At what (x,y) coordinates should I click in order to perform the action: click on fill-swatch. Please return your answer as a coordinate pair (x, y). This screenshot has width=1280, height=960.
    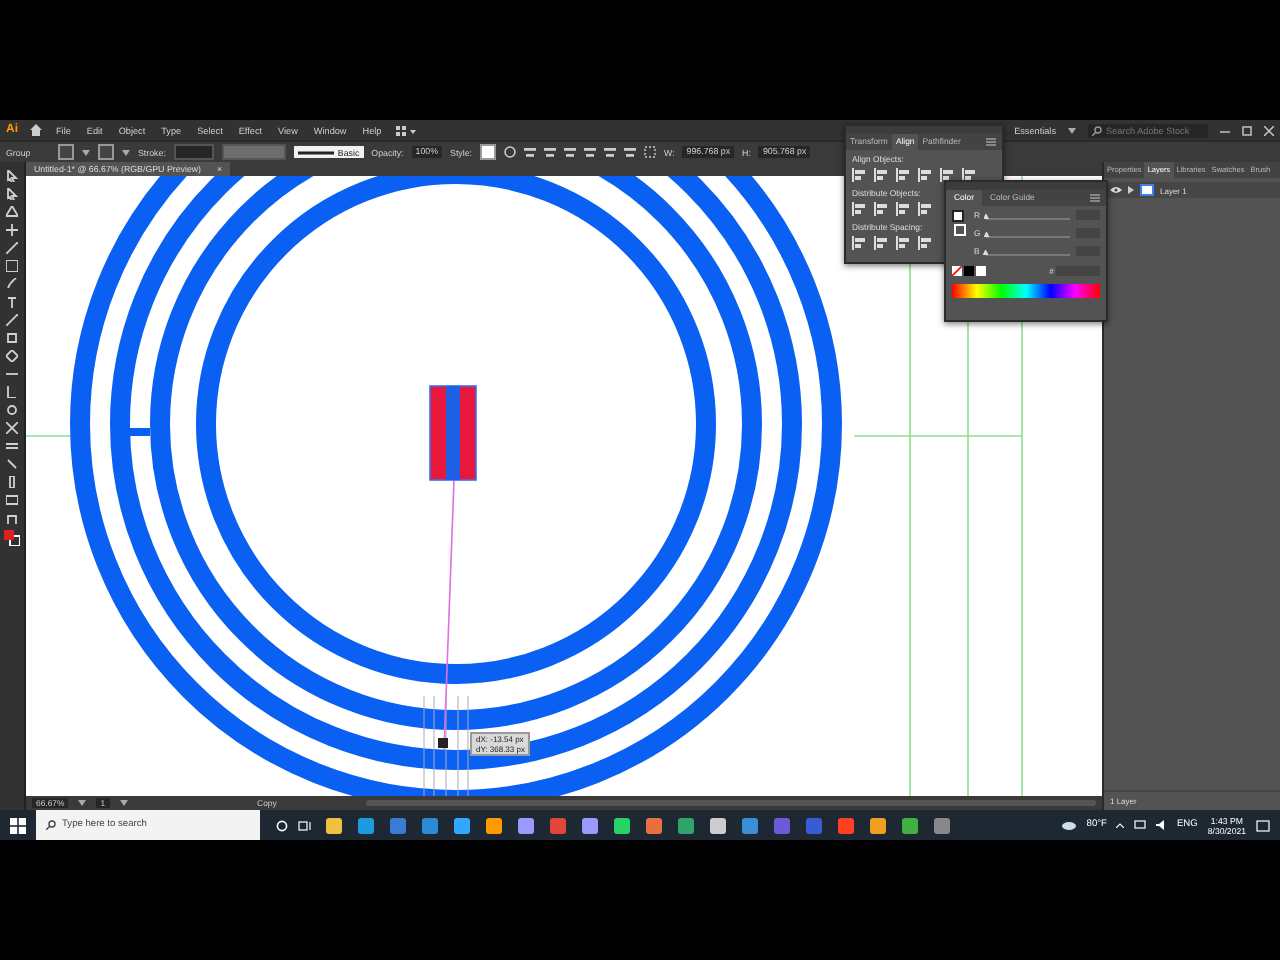
    Looking at the image, I should click on (66, 152).